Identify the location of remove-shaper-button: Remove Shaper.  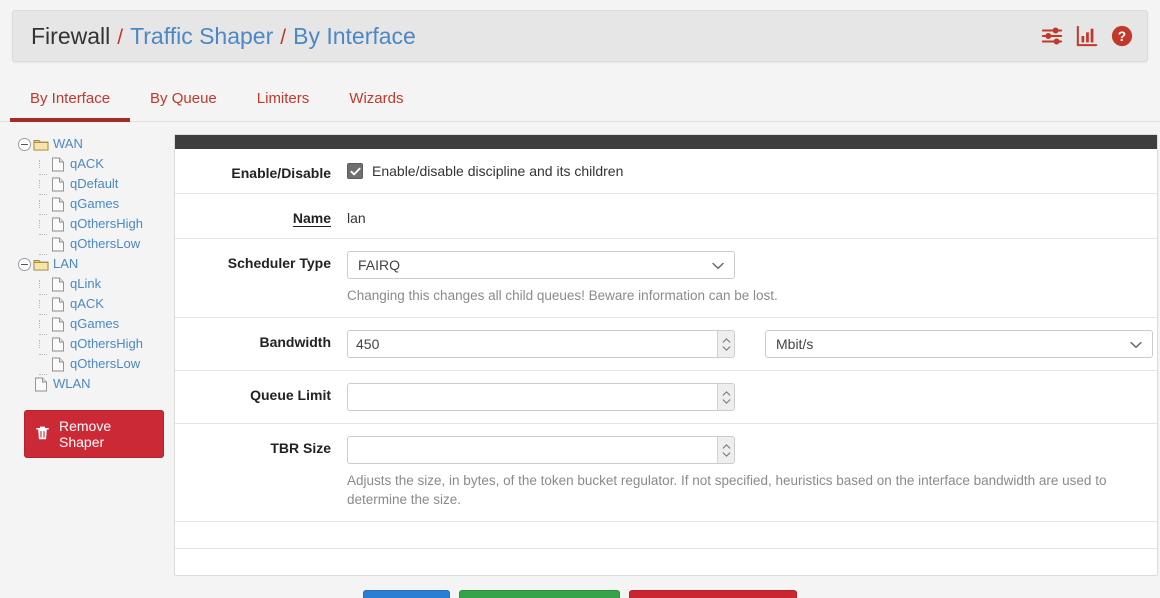
(94, 434).